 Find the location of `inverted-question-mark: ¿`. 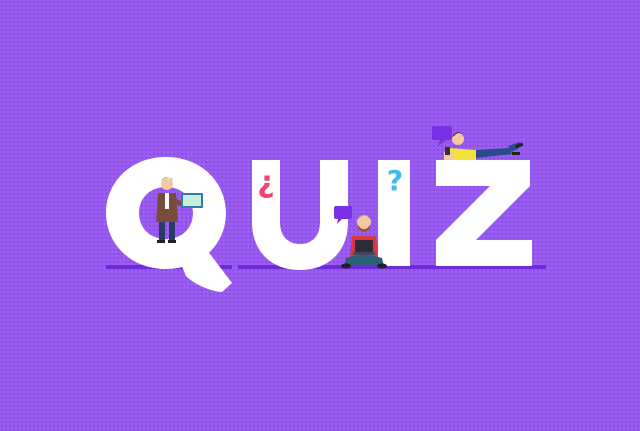

inverted-question-mark: ¿ is located at coordinates (265, 182).